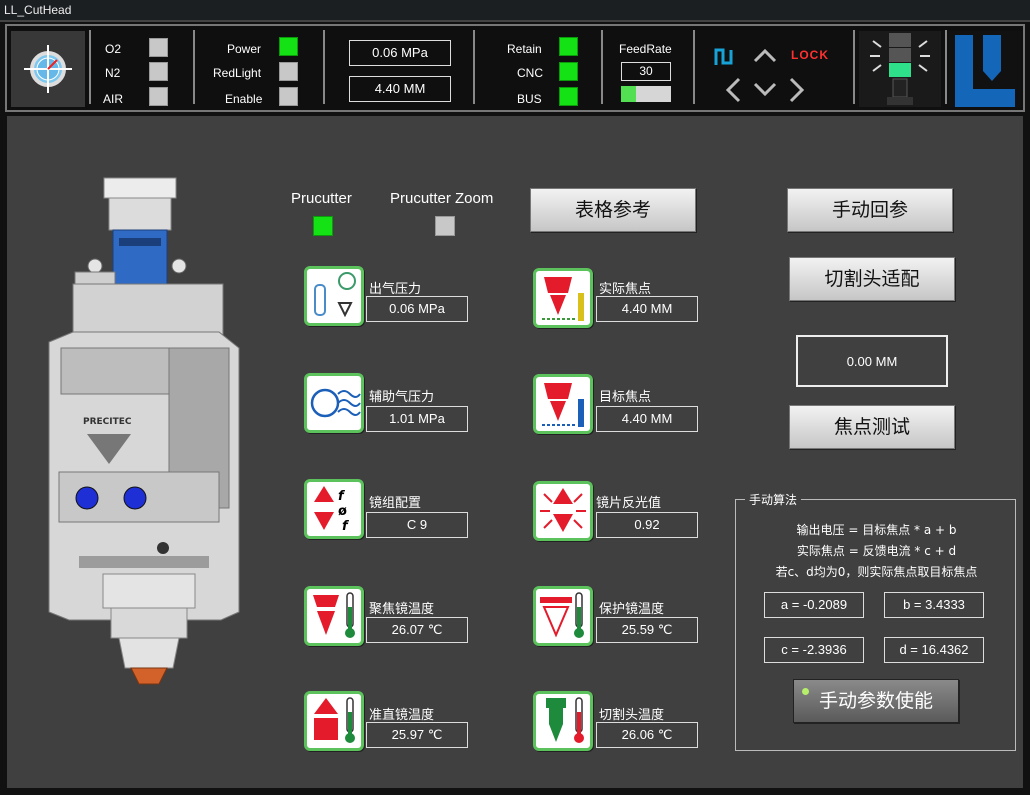  I want to click on arrow-right-icon, so click(797, 90).